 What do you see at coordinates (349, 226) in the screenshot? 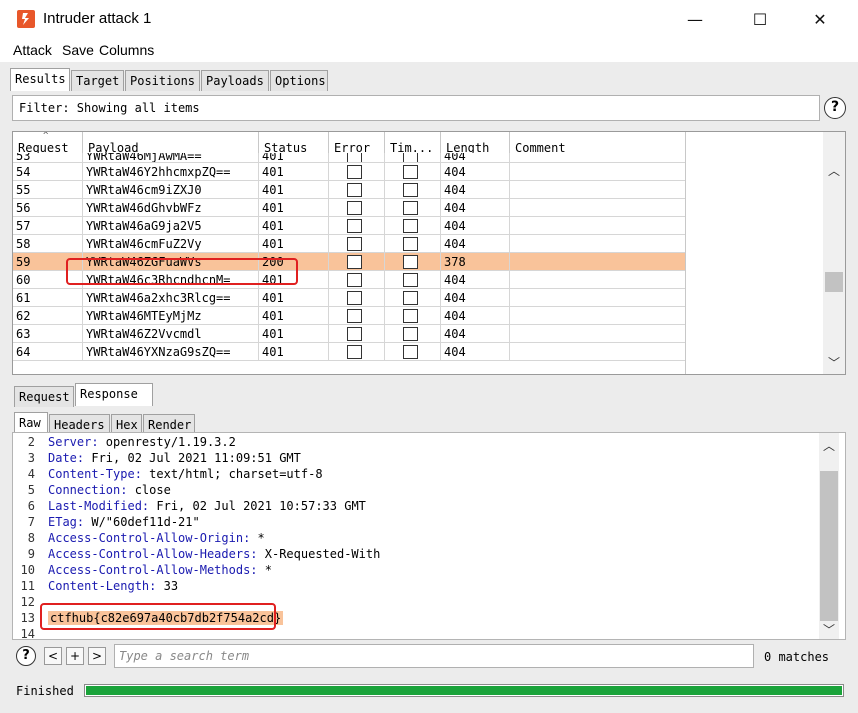
I see `table-row: 57 YWRtaW46aG9ja2V5 401 404` at bounding box center [349, 226].